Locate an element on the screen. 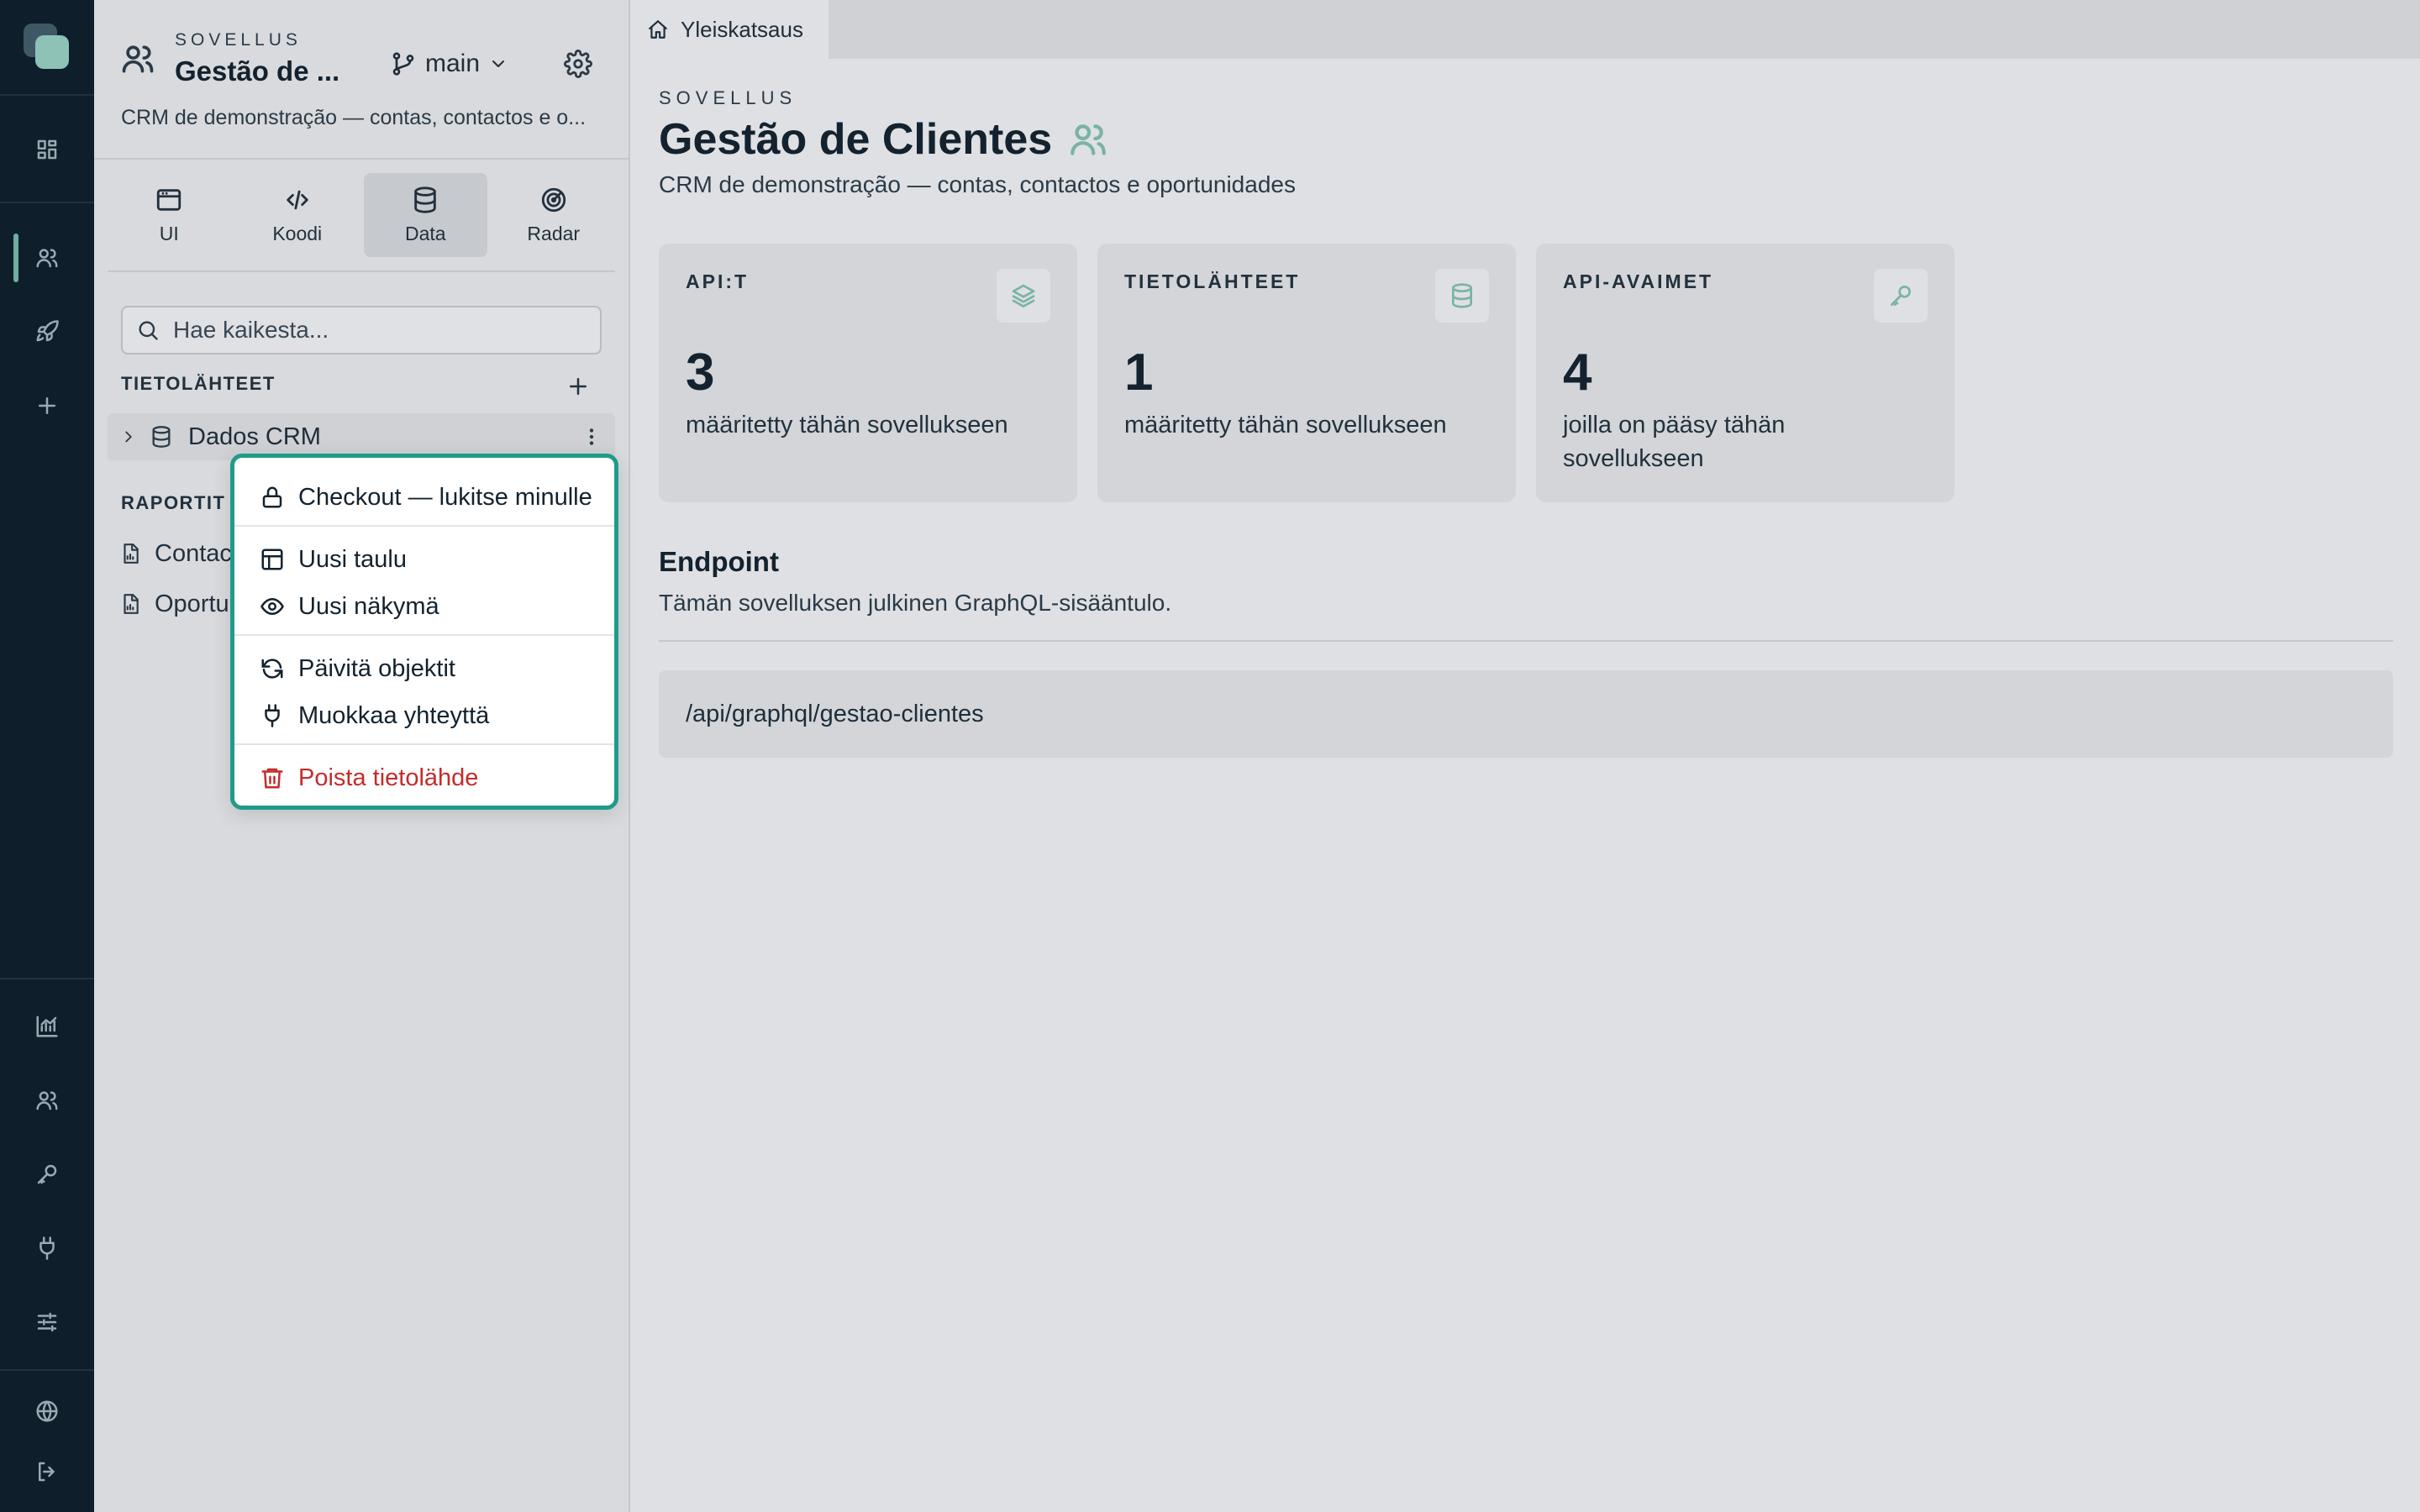 Image resolution: width=2420 pixels, height=1512 pixels. menu-item-new-view: Uusi näkymä is located at coordinates (424, 606).